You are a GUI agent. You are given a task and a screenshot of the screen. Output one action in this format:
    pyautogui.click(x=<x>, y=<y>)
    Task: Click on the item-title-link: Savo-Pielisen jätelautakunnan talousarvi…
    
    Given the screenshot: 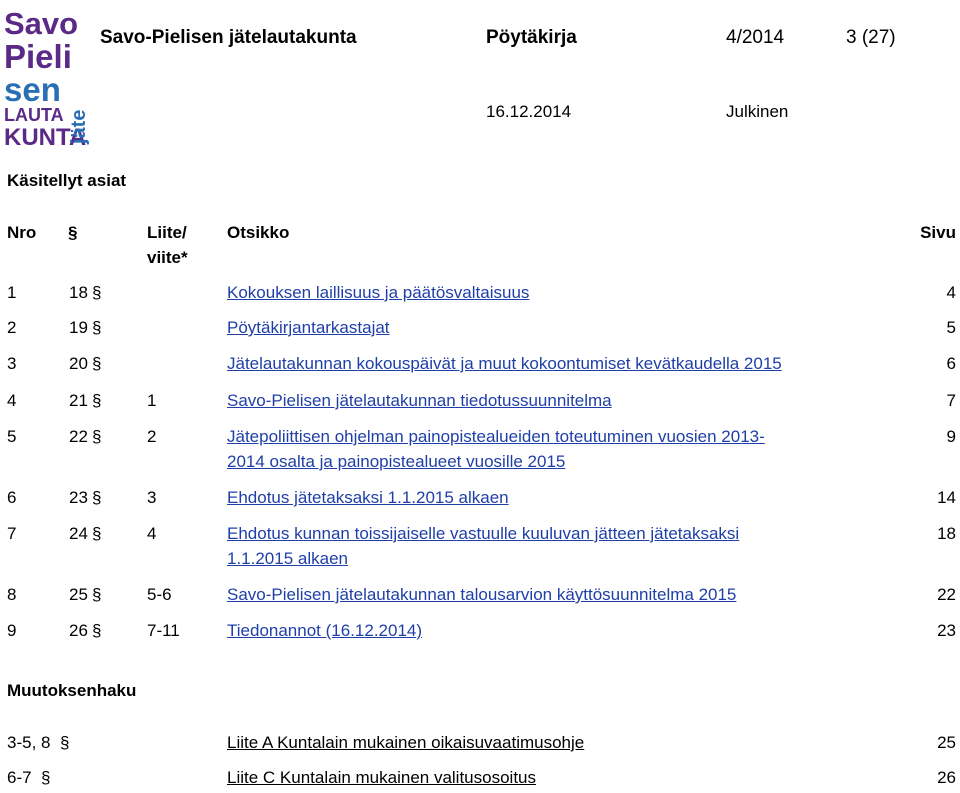 What is the action you would take?
    pyautogui.click(x=481, y=595)
    